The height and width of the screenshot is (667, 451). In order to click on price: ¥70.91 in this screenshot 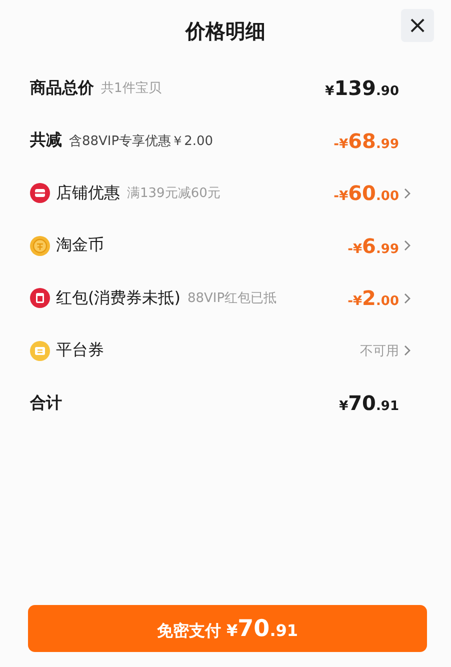, I will do `click(369, 403)`.